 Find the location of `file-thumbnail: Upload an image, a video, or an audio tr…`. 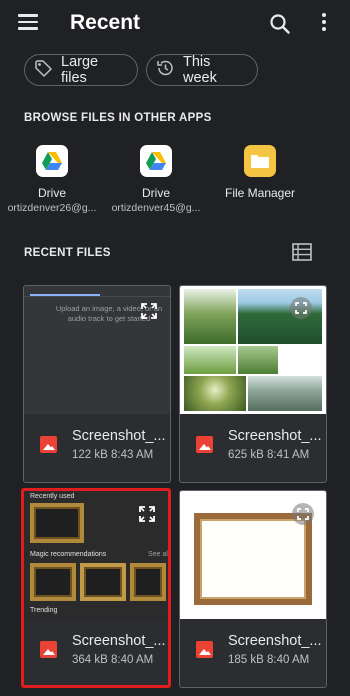

file-thumbnail: Upload an image, a video, or an audio tr… is located at coordinates (97, 350).